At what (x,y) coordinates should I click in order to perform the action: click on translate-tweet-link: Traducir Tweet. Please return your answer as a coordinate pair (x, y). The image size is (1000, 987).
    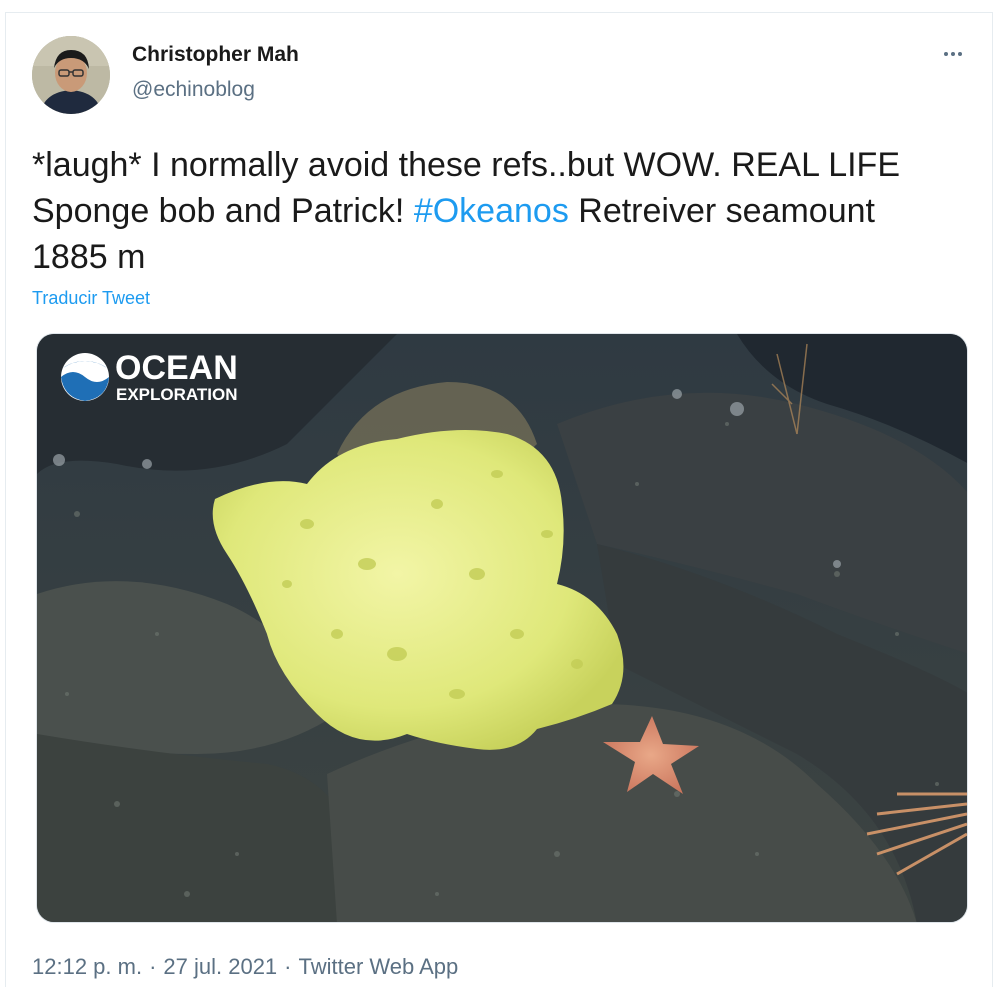
    Looking at the image, I should click on (91, 298).